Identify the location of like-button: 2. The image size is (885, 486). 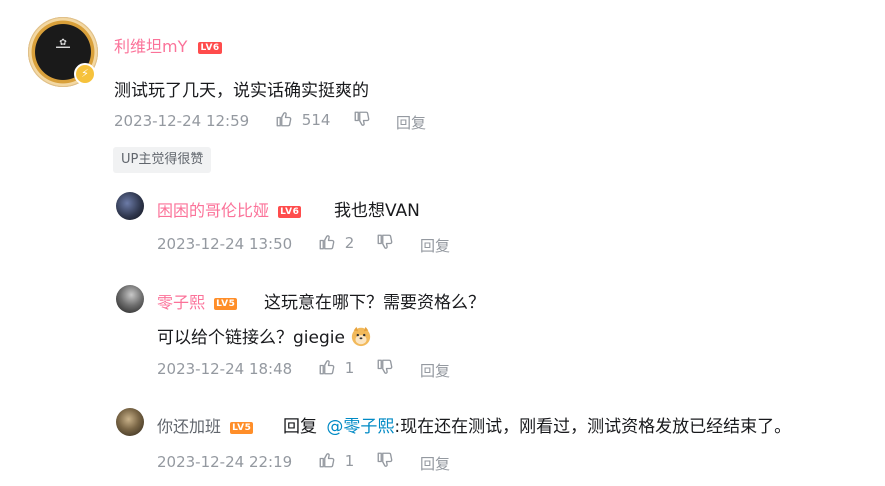
(336, 242).